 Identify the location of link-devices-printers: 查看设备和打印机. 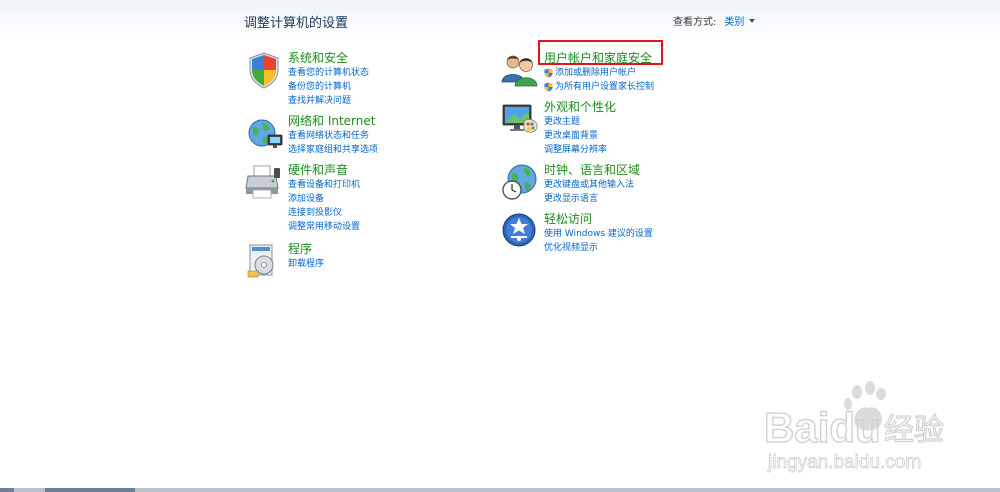
(324, 185).